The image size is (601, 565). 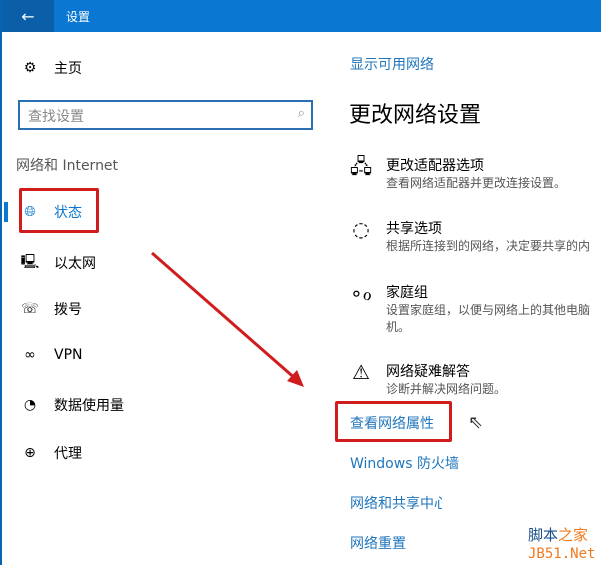 I want to click on option-desc: 查看网络适配器并更改连接设置。, so click(x=476, y=183).